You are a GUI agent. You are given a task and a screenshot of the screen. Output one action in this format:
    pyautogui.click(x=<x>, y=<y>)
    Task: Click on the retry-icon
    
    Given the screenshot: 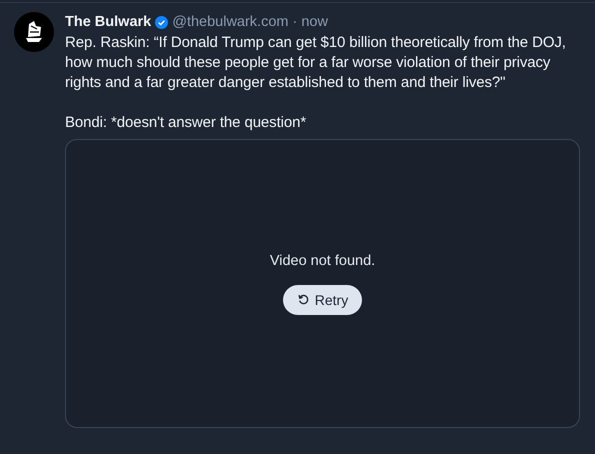 What is the action you would take?
    pyautogui.click(x=303, y=299)
    